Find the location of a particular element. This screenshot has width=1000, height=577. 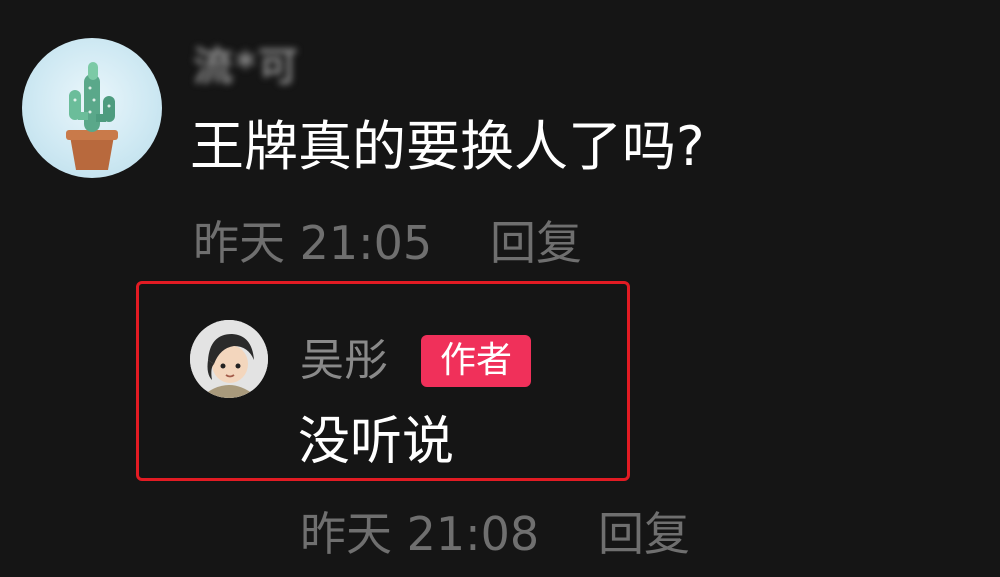

timestamp: 昨天 21:05 is located at coordinates (313, 243).